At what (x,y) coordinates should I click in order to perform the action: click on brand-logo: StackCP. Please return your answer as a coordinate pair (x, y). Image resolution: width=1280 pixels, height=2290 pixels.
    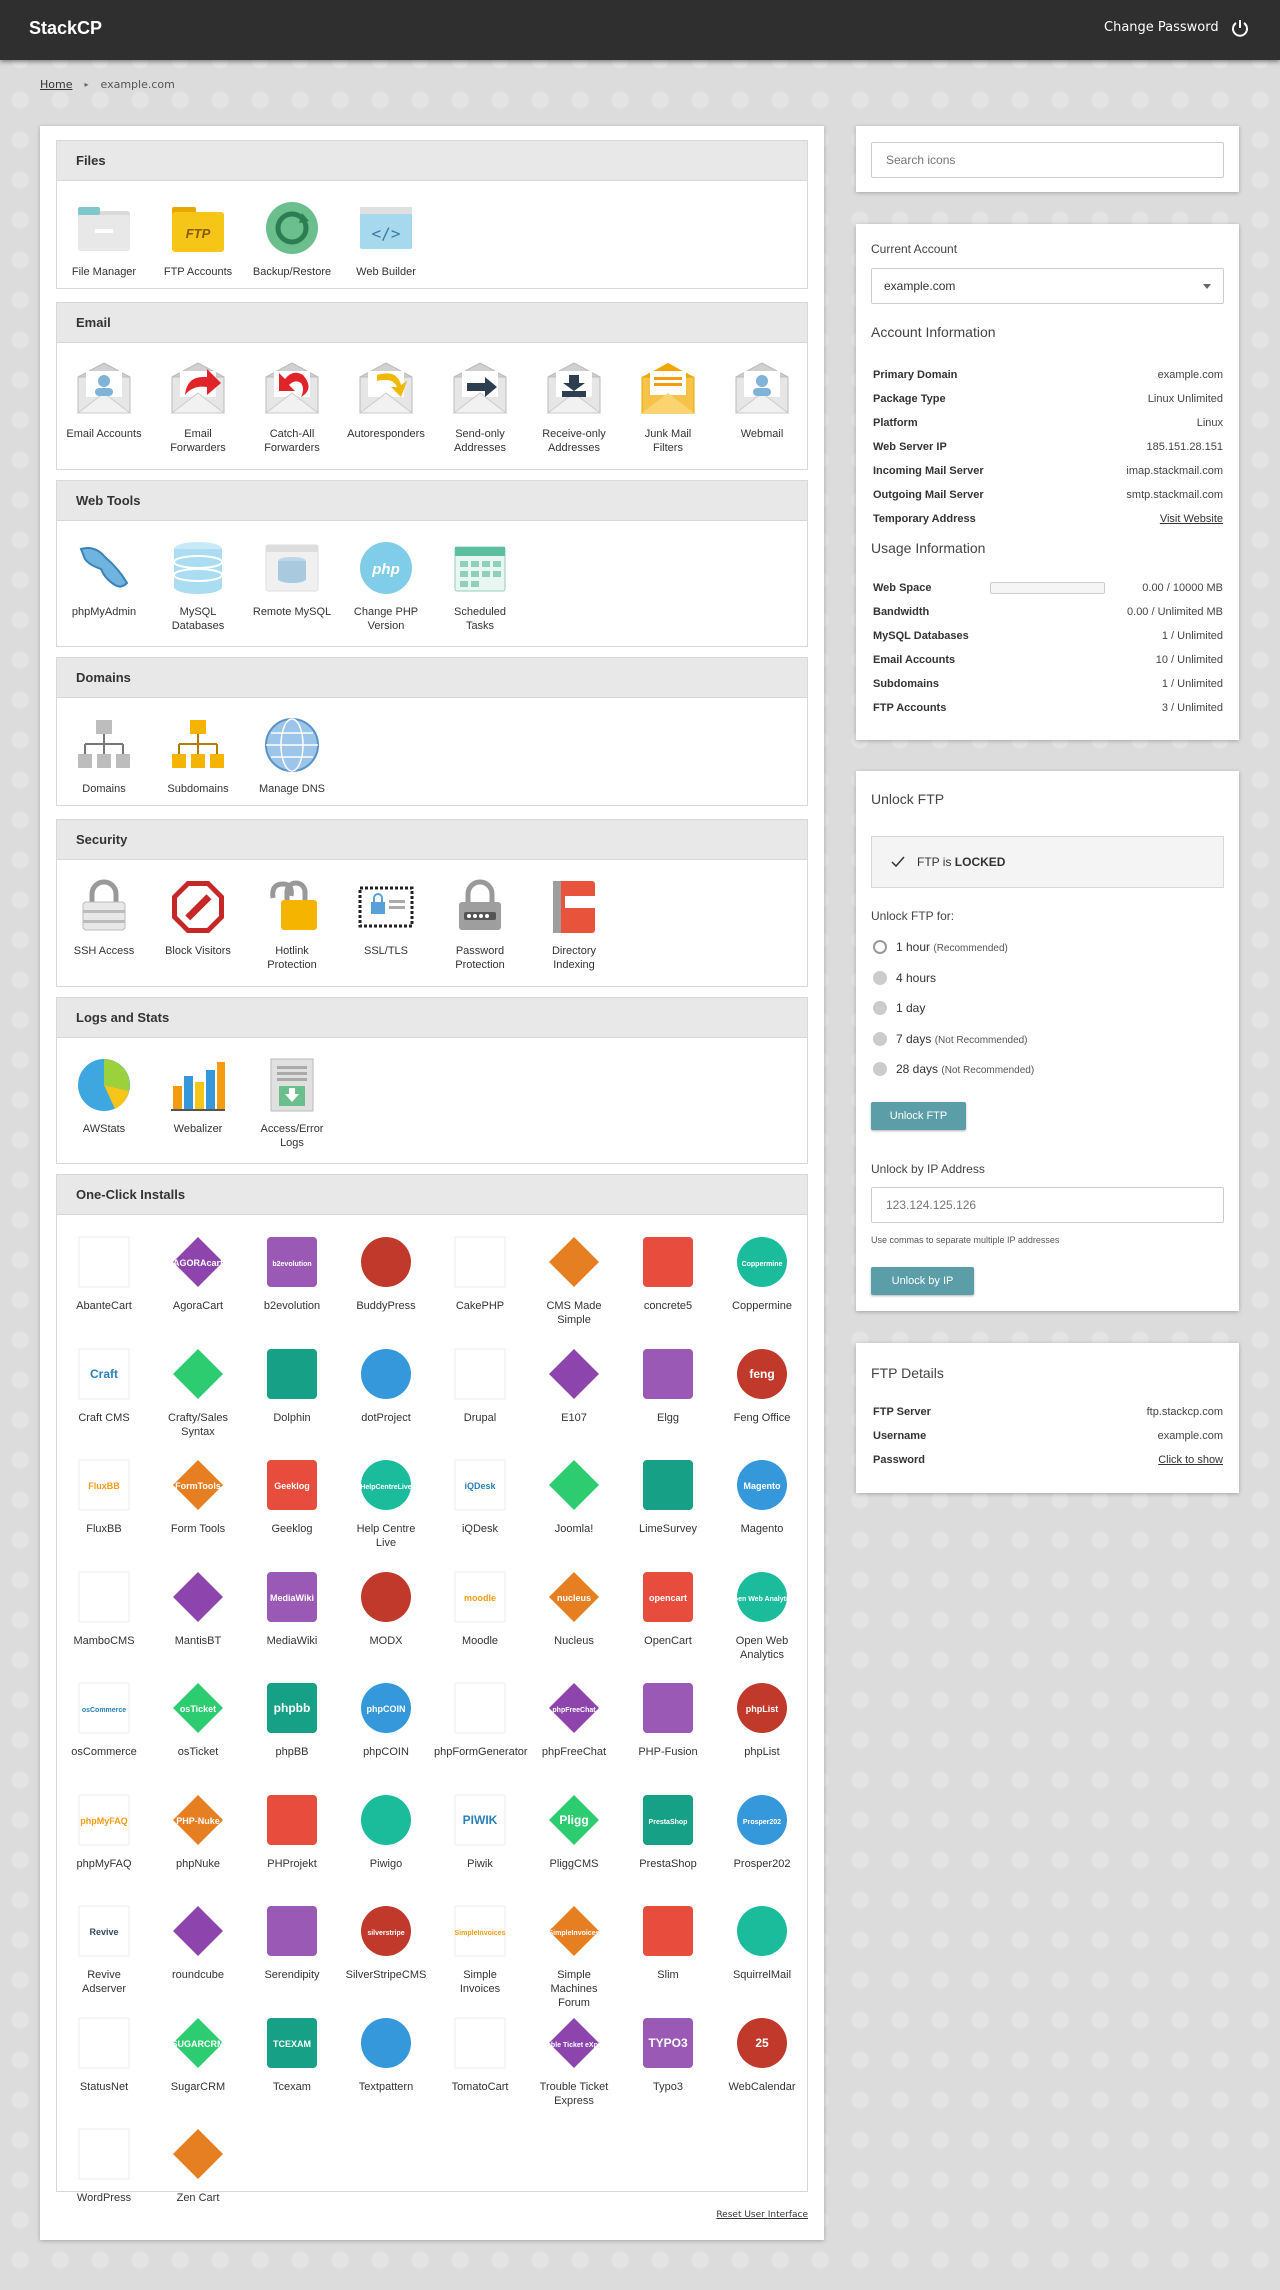
    Looking at the image, I should click on (65, 28).